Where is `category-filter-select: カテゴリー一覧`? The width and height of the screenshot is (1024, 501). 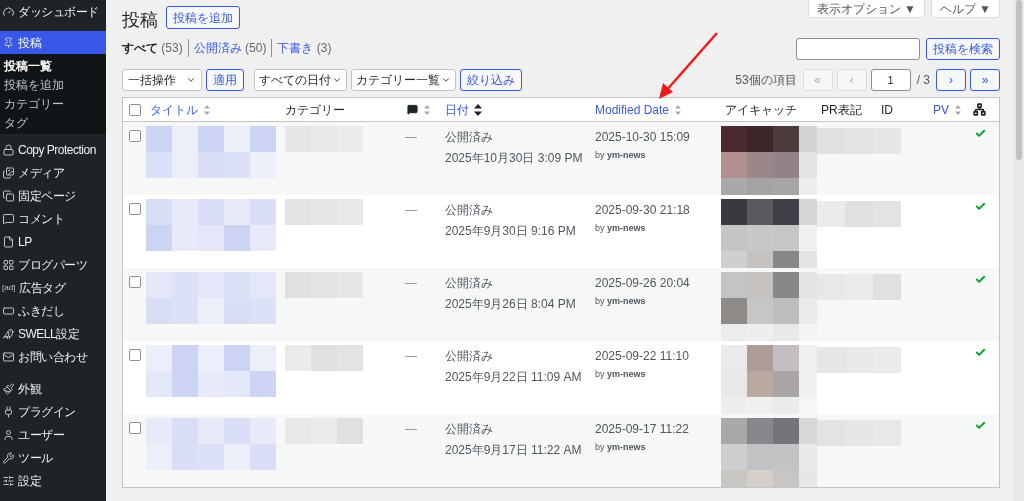
category-filter-select: カテゴリー一覧 is located at coordinates (403, 80).